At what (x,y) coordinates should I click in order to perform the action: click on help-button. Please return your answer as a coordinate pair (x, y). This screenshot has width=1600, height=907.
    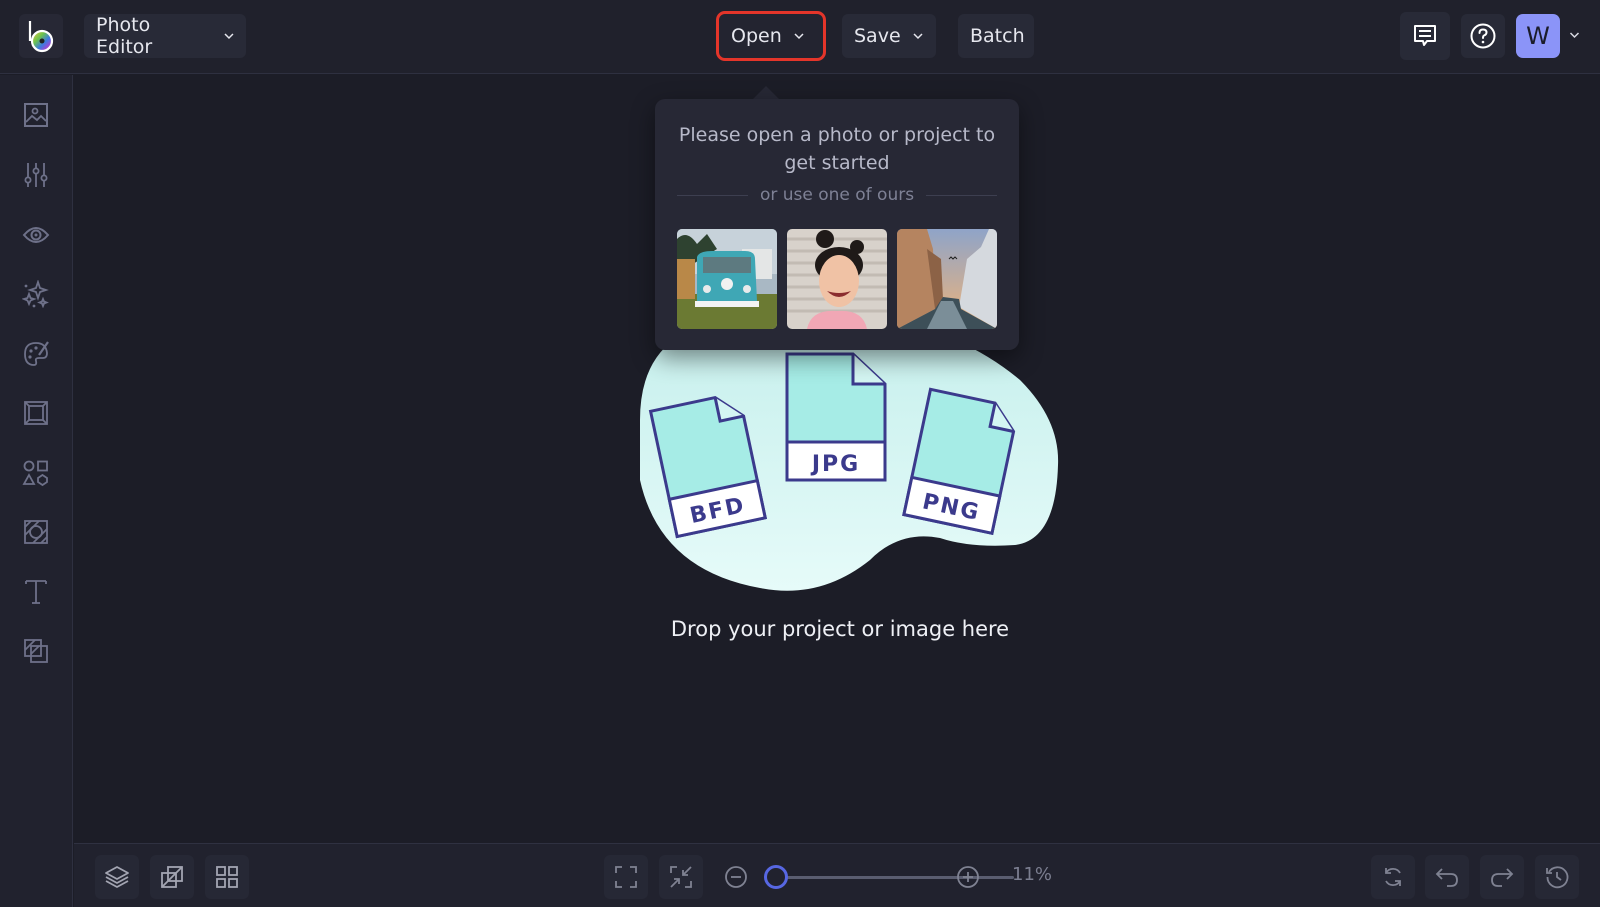
    Looking at the image, I should click on (1483, 36).